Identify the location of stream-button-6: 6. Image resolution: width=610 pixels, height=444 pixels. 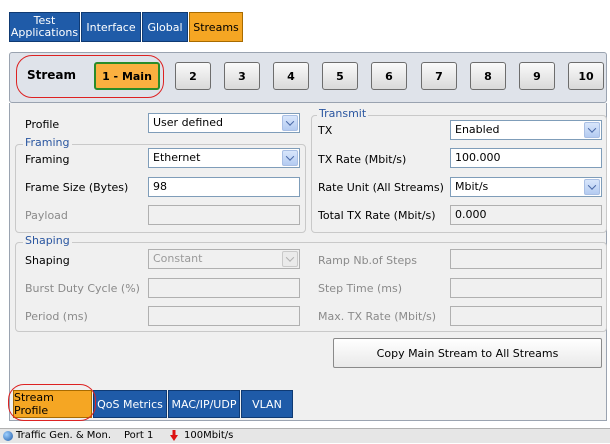
(389, 76).